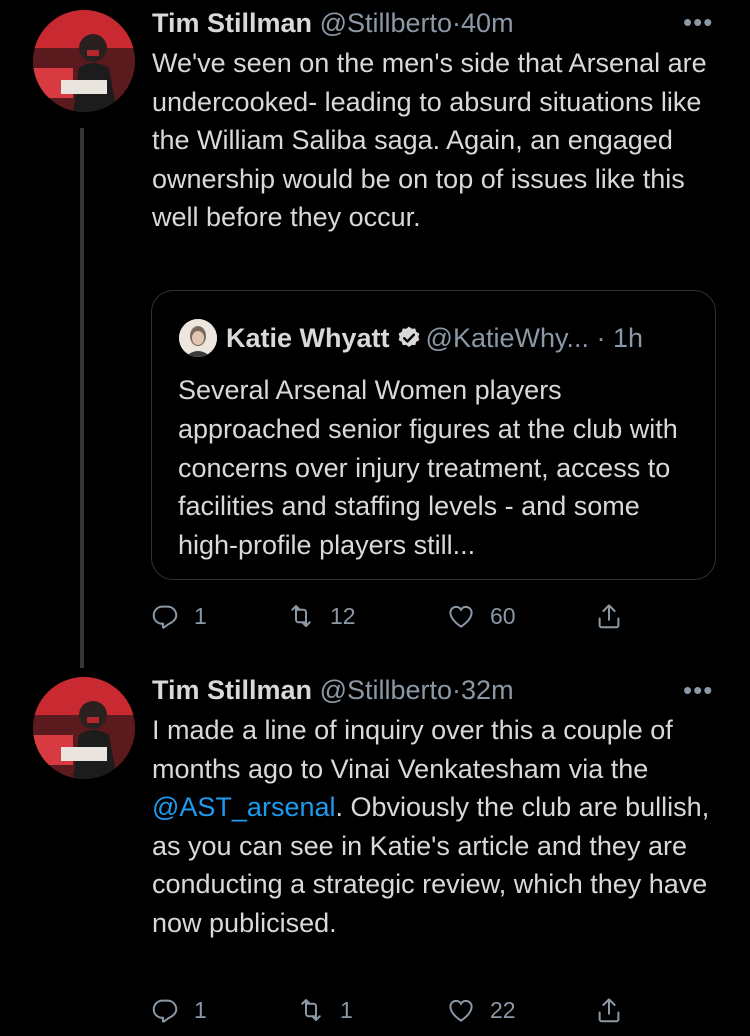 The width and height of the screenshot is (750, 1036). Describe the element at coordinates (82, 398) in the screenshot. I see `thread-line` at that location.